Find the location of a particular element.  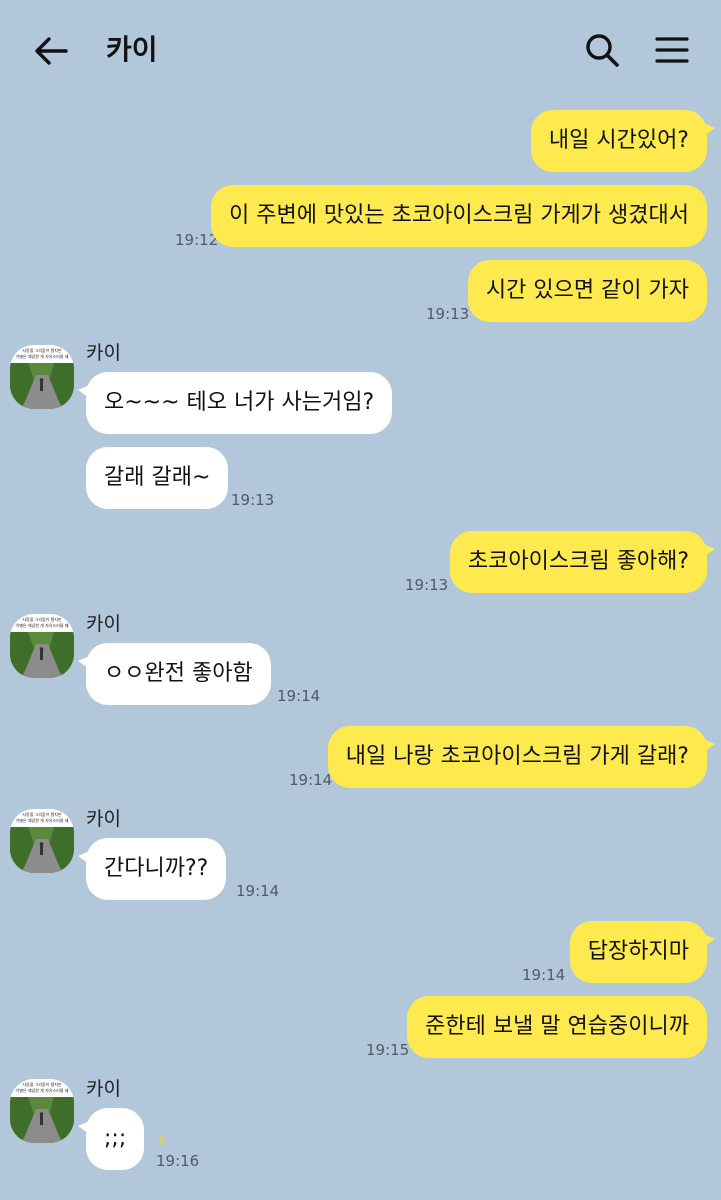

chat-header: 카이 is located at coordinates (360, 50).